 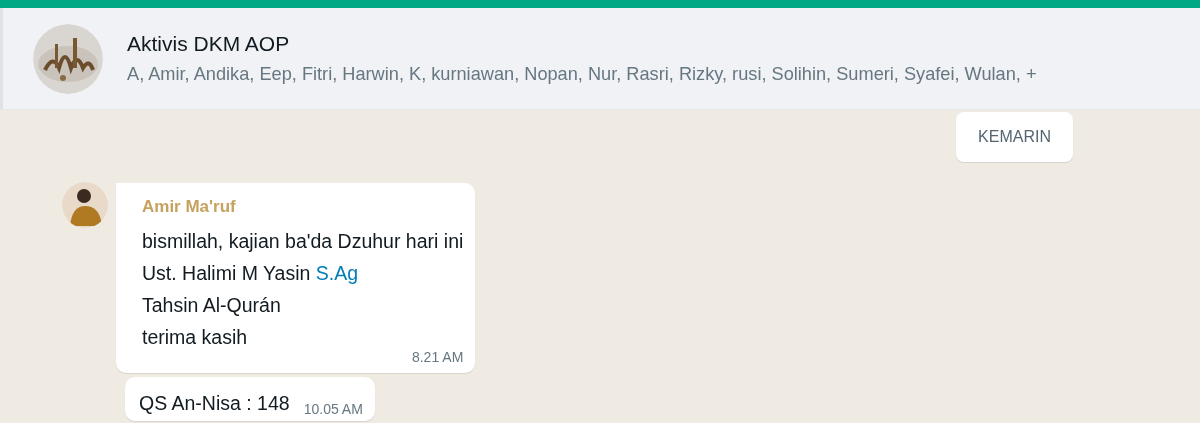 What do you see at coordinates (333, 410) in the screenshot?
I see `message-time: 10.05 AM` at bounding box center [333, 410].